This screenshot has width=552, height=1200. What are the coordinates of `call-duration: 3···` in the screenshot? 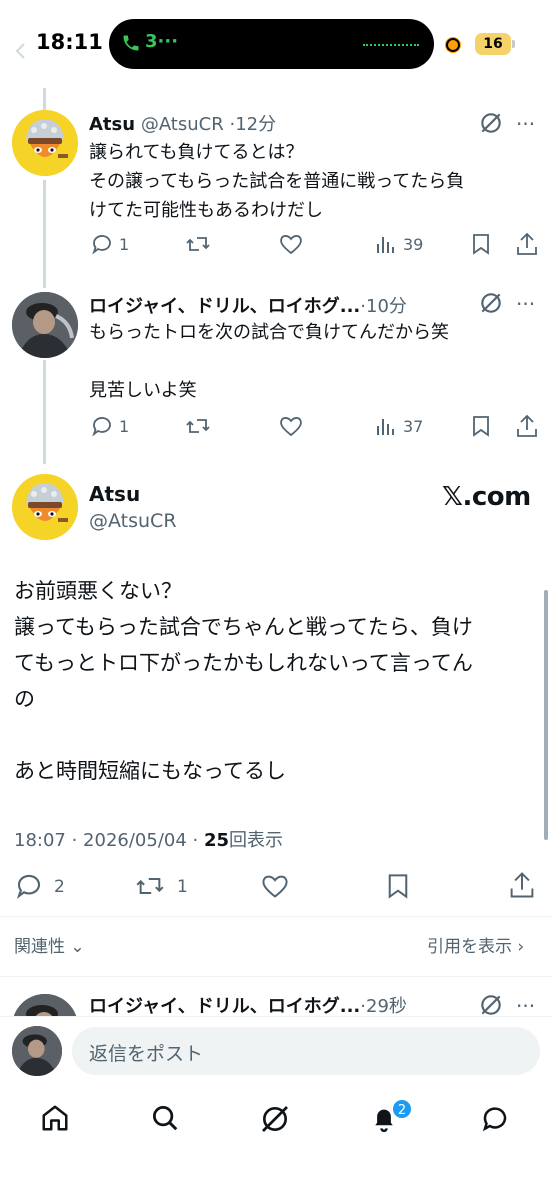 It's located at (162, 41).